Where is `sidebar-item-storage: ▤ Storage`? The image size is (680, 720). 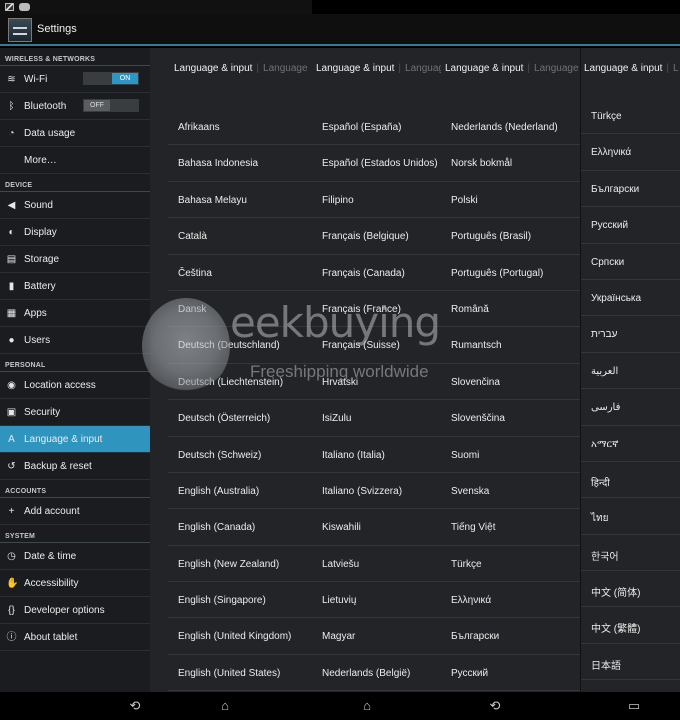 sidebar-item-storage: ▤ Storage is located at coordinates (75, 259).